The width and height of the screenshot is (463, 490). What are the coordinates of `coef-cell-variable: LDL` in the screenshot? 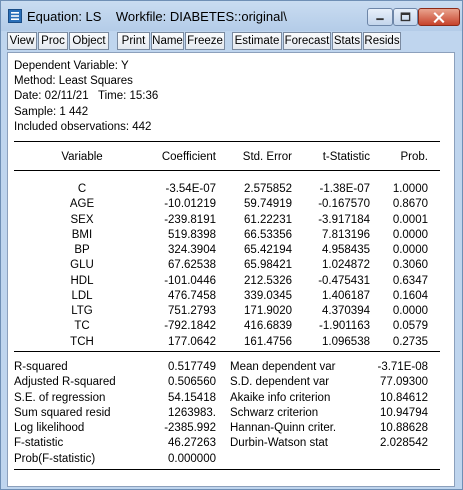 It's located at (82, 295).